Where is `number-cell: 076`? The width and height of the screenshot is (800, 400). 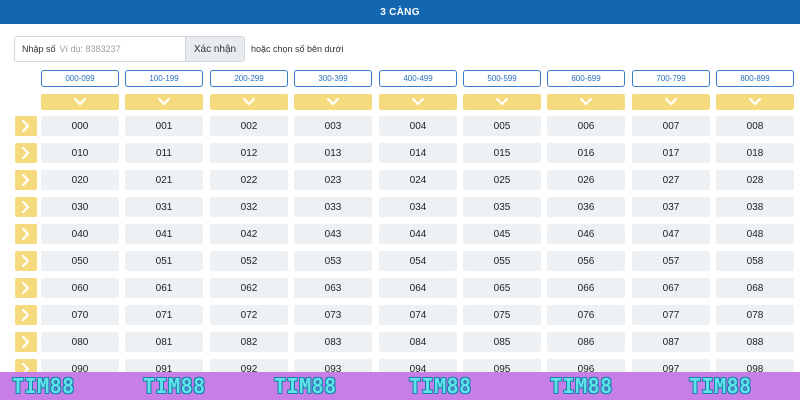
number-cell: 076 is located at coordinates (586, 315).